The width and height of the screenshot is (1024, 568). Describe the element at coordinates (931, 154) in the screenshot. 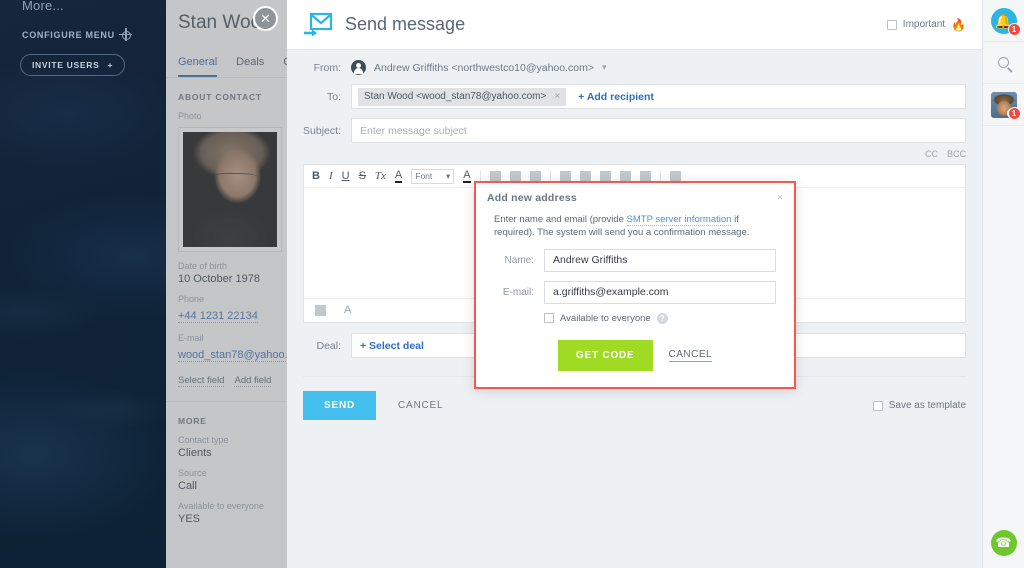

I see `cc-button: CC` at that location.